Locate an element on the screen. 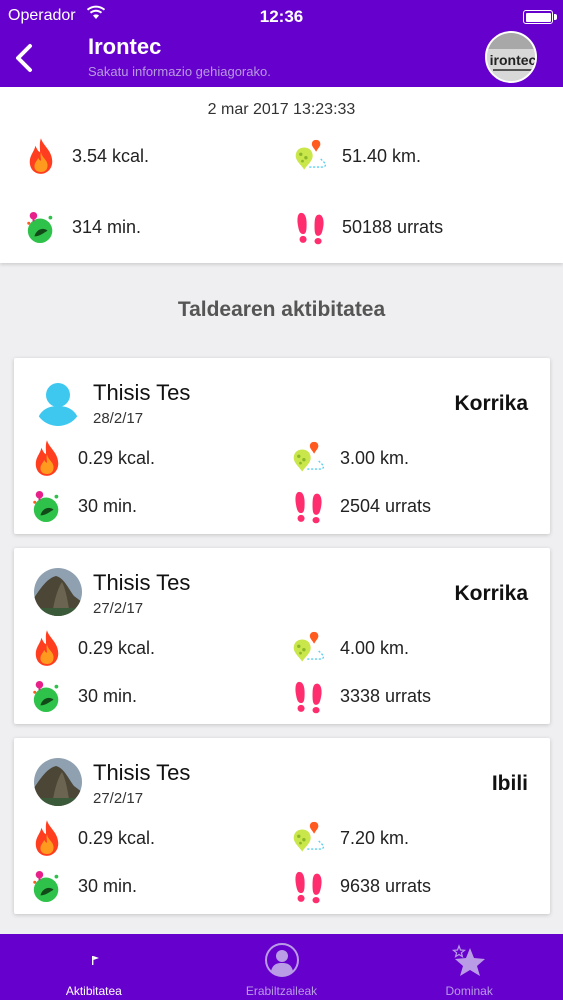 Image resolution: width=563 pixels, height=1000 pixels. status-bar: Operador 12:36 is located at coordinates (281, 15).